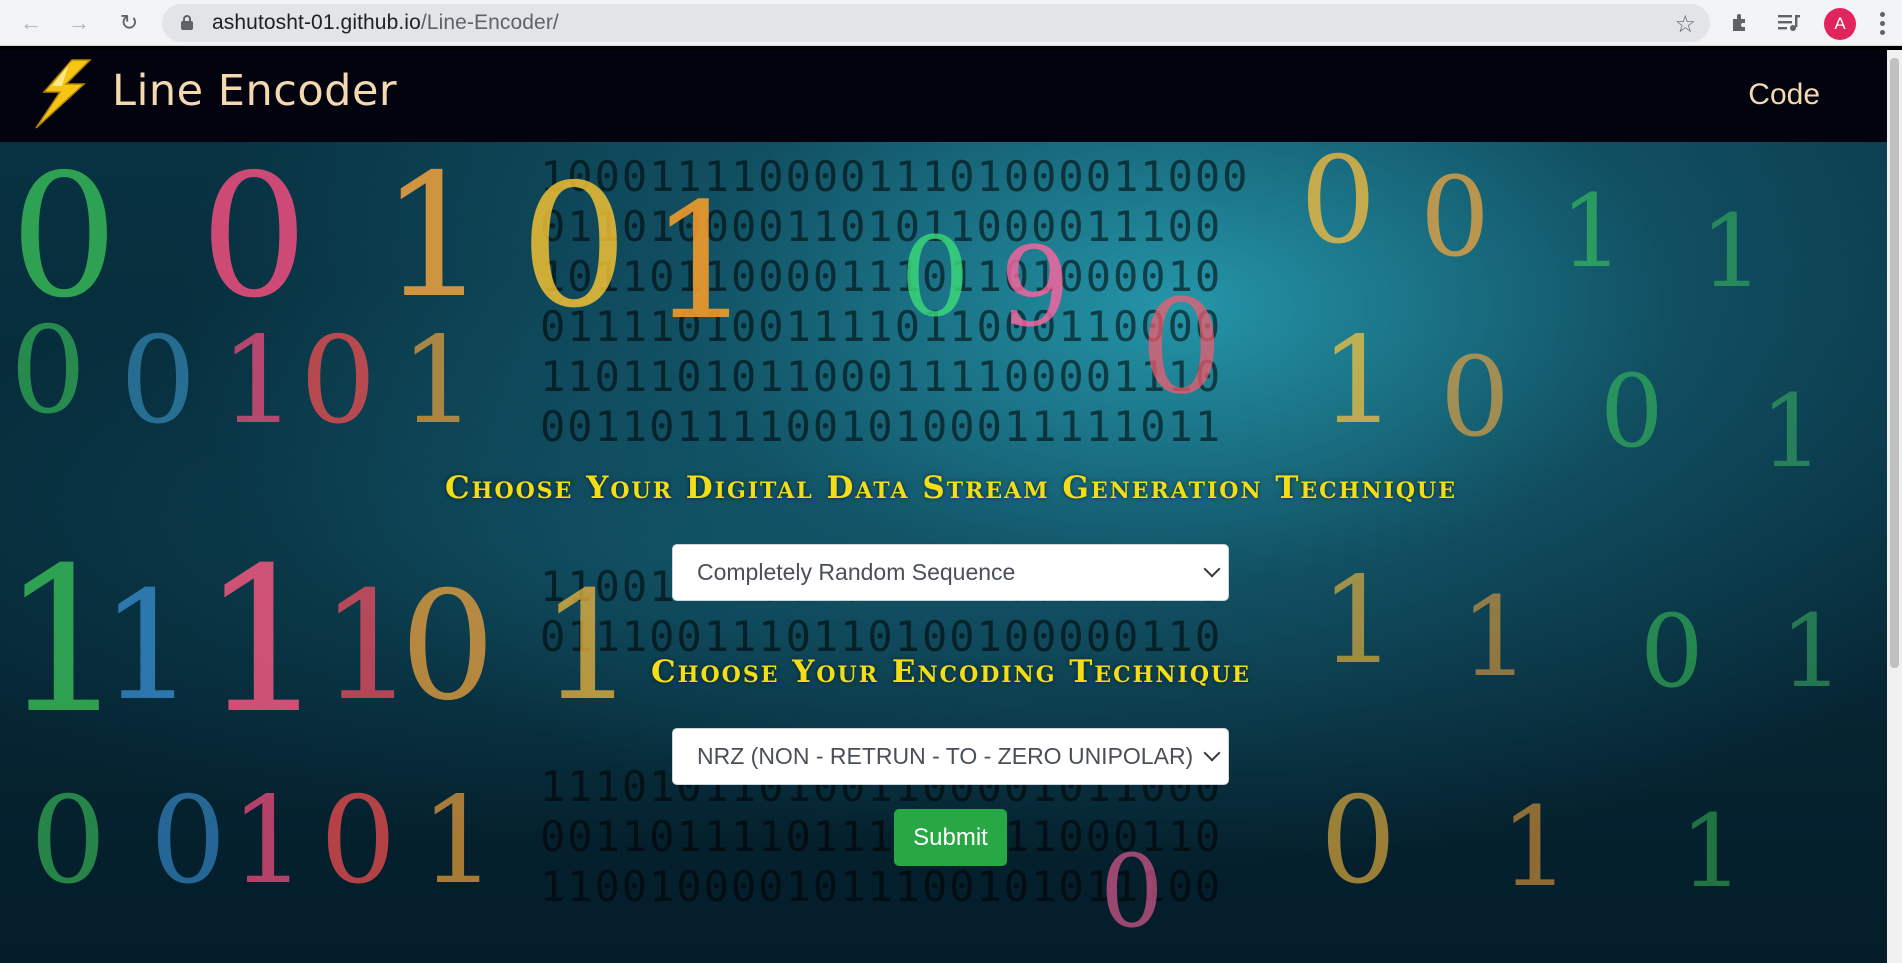 The height and width of the screenshot is (963, 1902). Describe the element at coordinates (945, 756) in the screenshot. I see `encoding-select-value: NRZ (NON - RETRUN - TO - ZERO UNIPOLAR)` at that location.